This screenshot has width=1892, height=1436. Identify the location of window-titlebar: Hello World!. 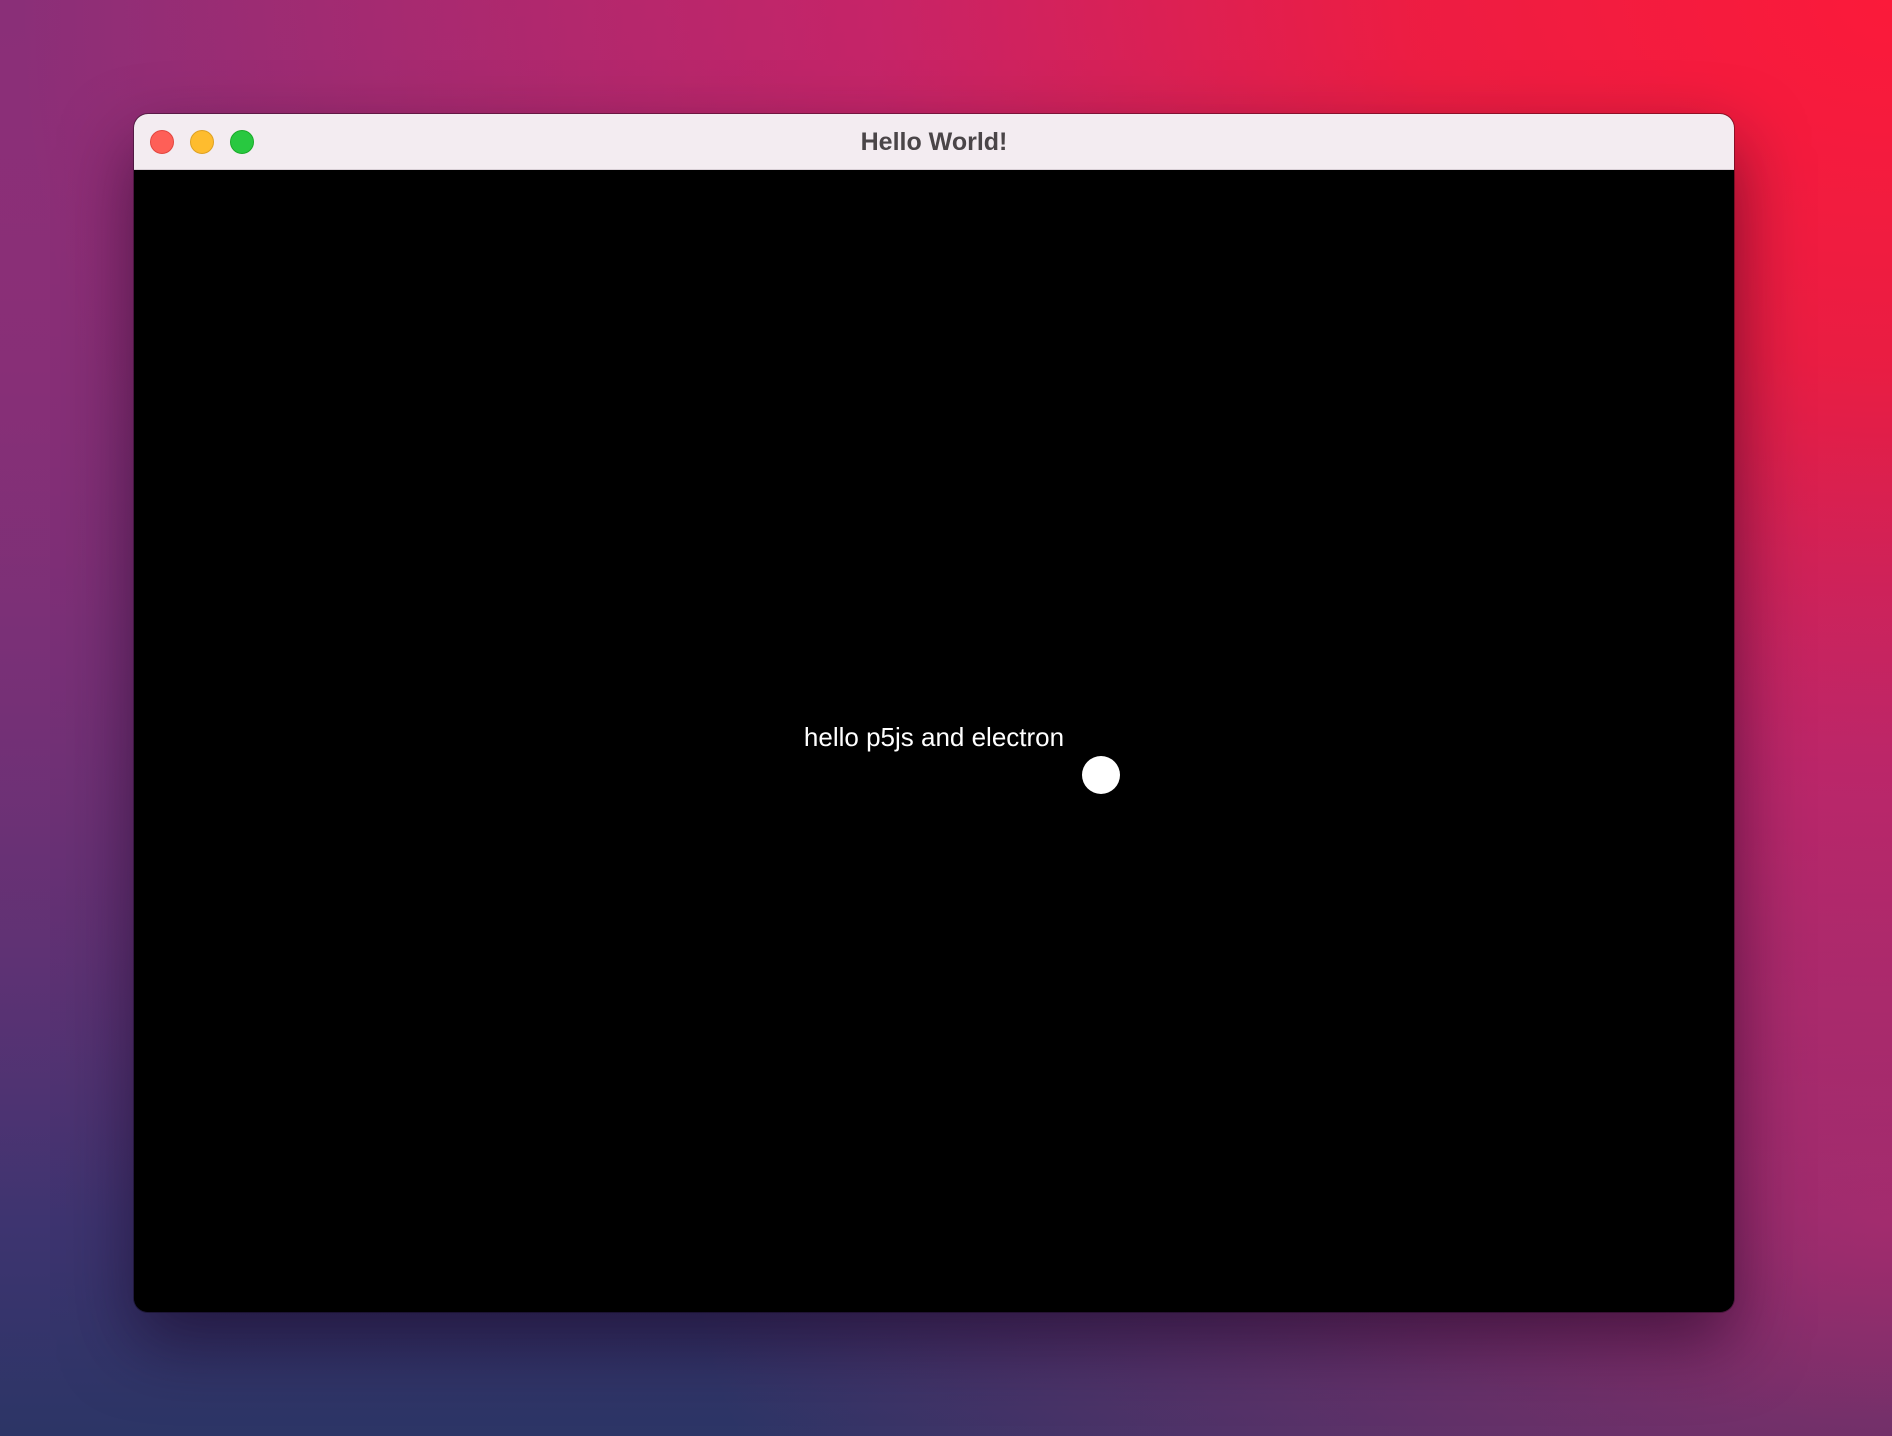
(934, 142).